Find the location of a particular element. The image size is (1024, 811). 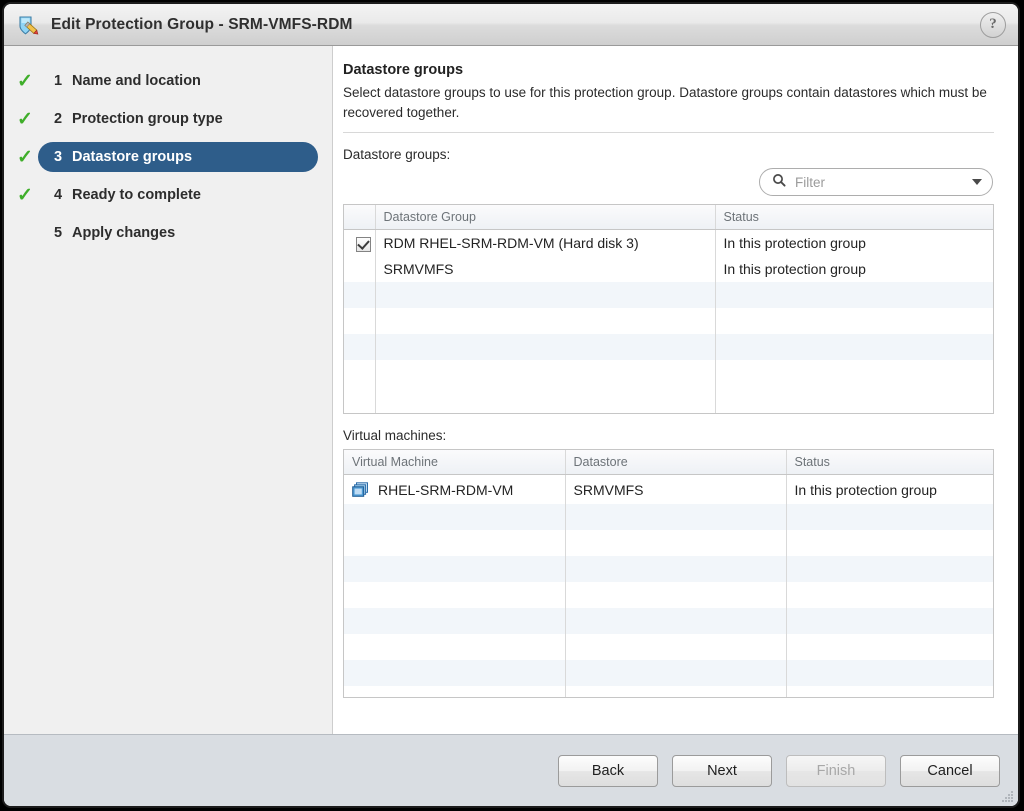

step-number: 4 is located at coordinates (58, 195).